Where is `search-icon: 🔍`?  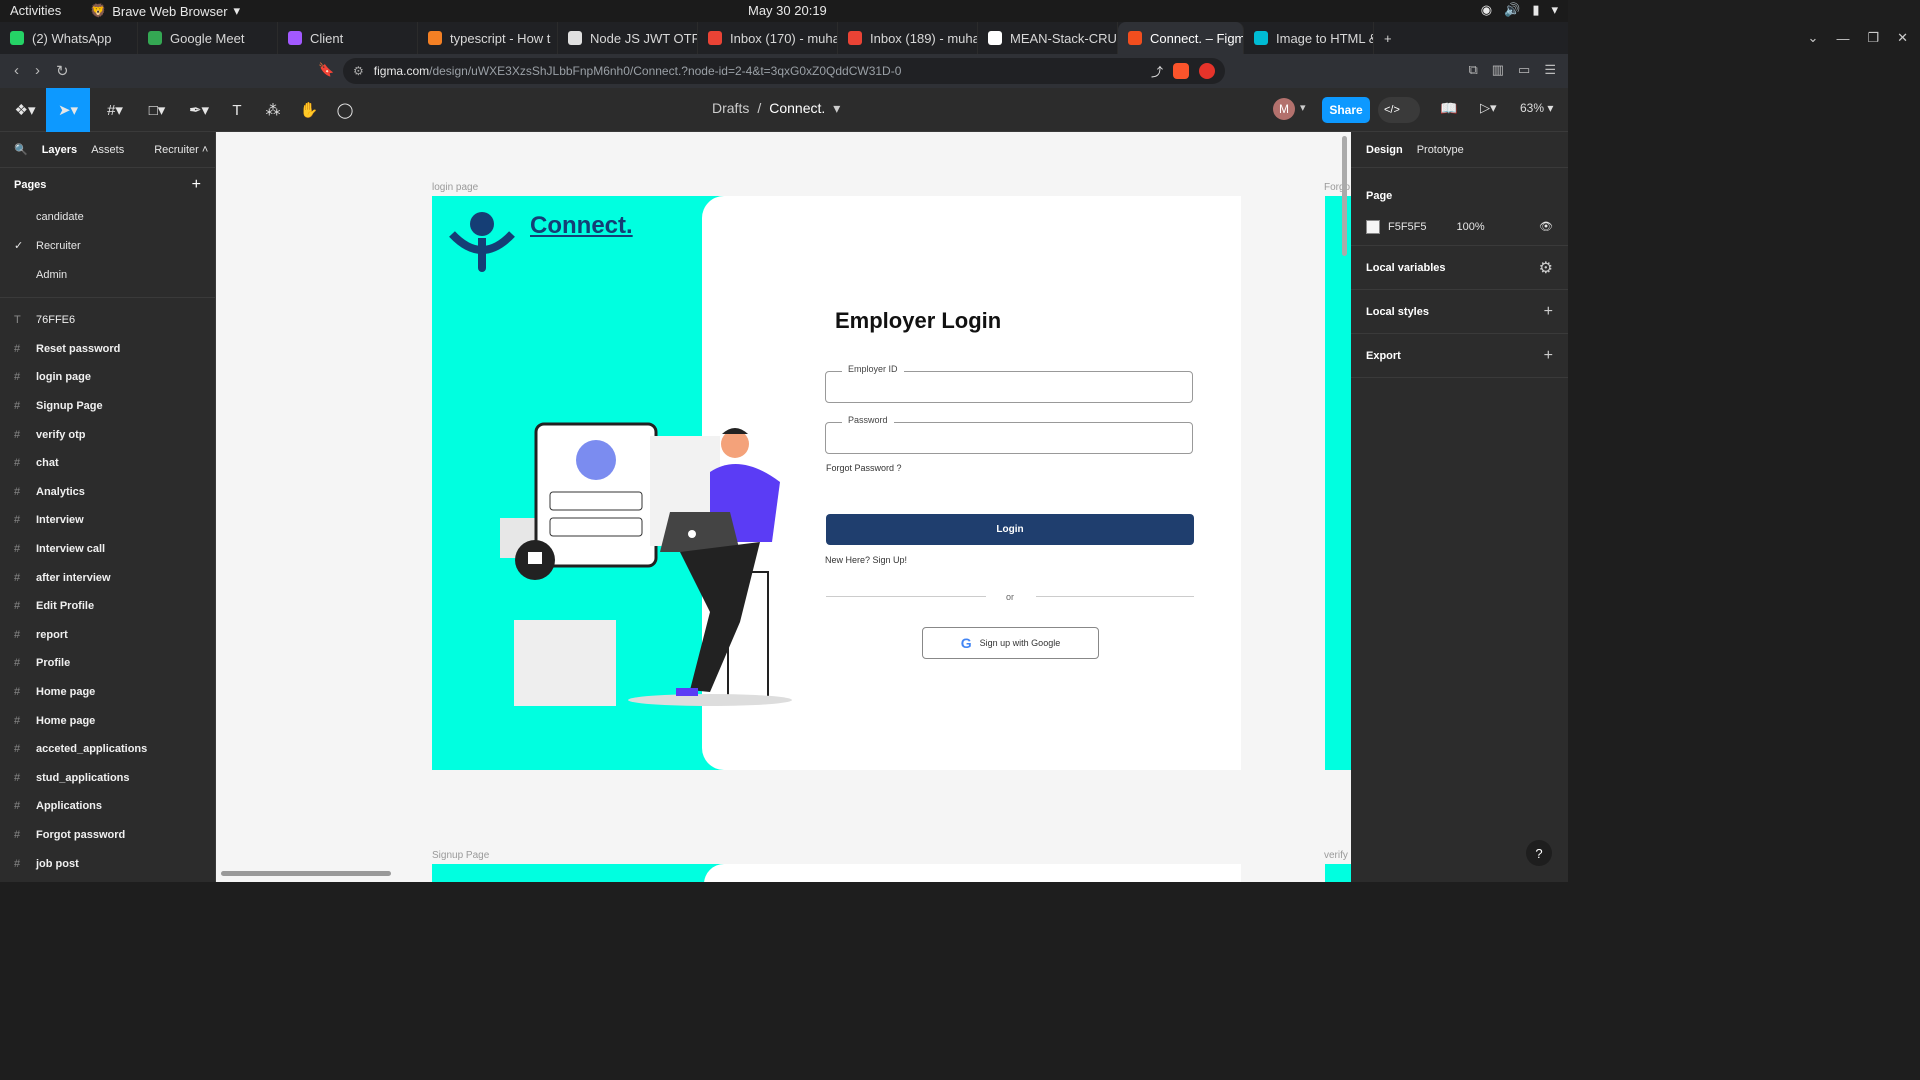
search-icon: 🔍 is located at coordinates (21, 149).